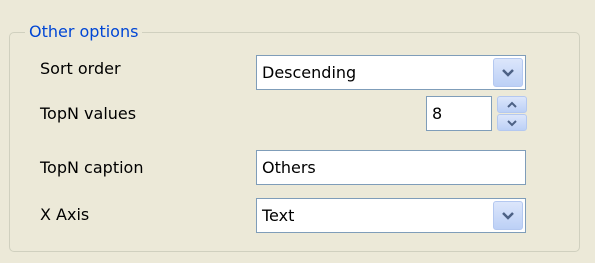 The height and width of the screenshot is (263, 595). I want to click on chevron-up-icon, so click(512, 104).